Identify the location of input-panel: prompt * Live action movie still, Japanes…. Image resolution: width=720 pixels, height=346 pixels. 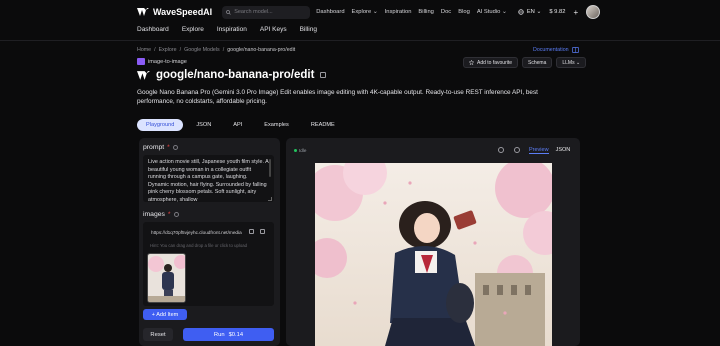
(209, 242).